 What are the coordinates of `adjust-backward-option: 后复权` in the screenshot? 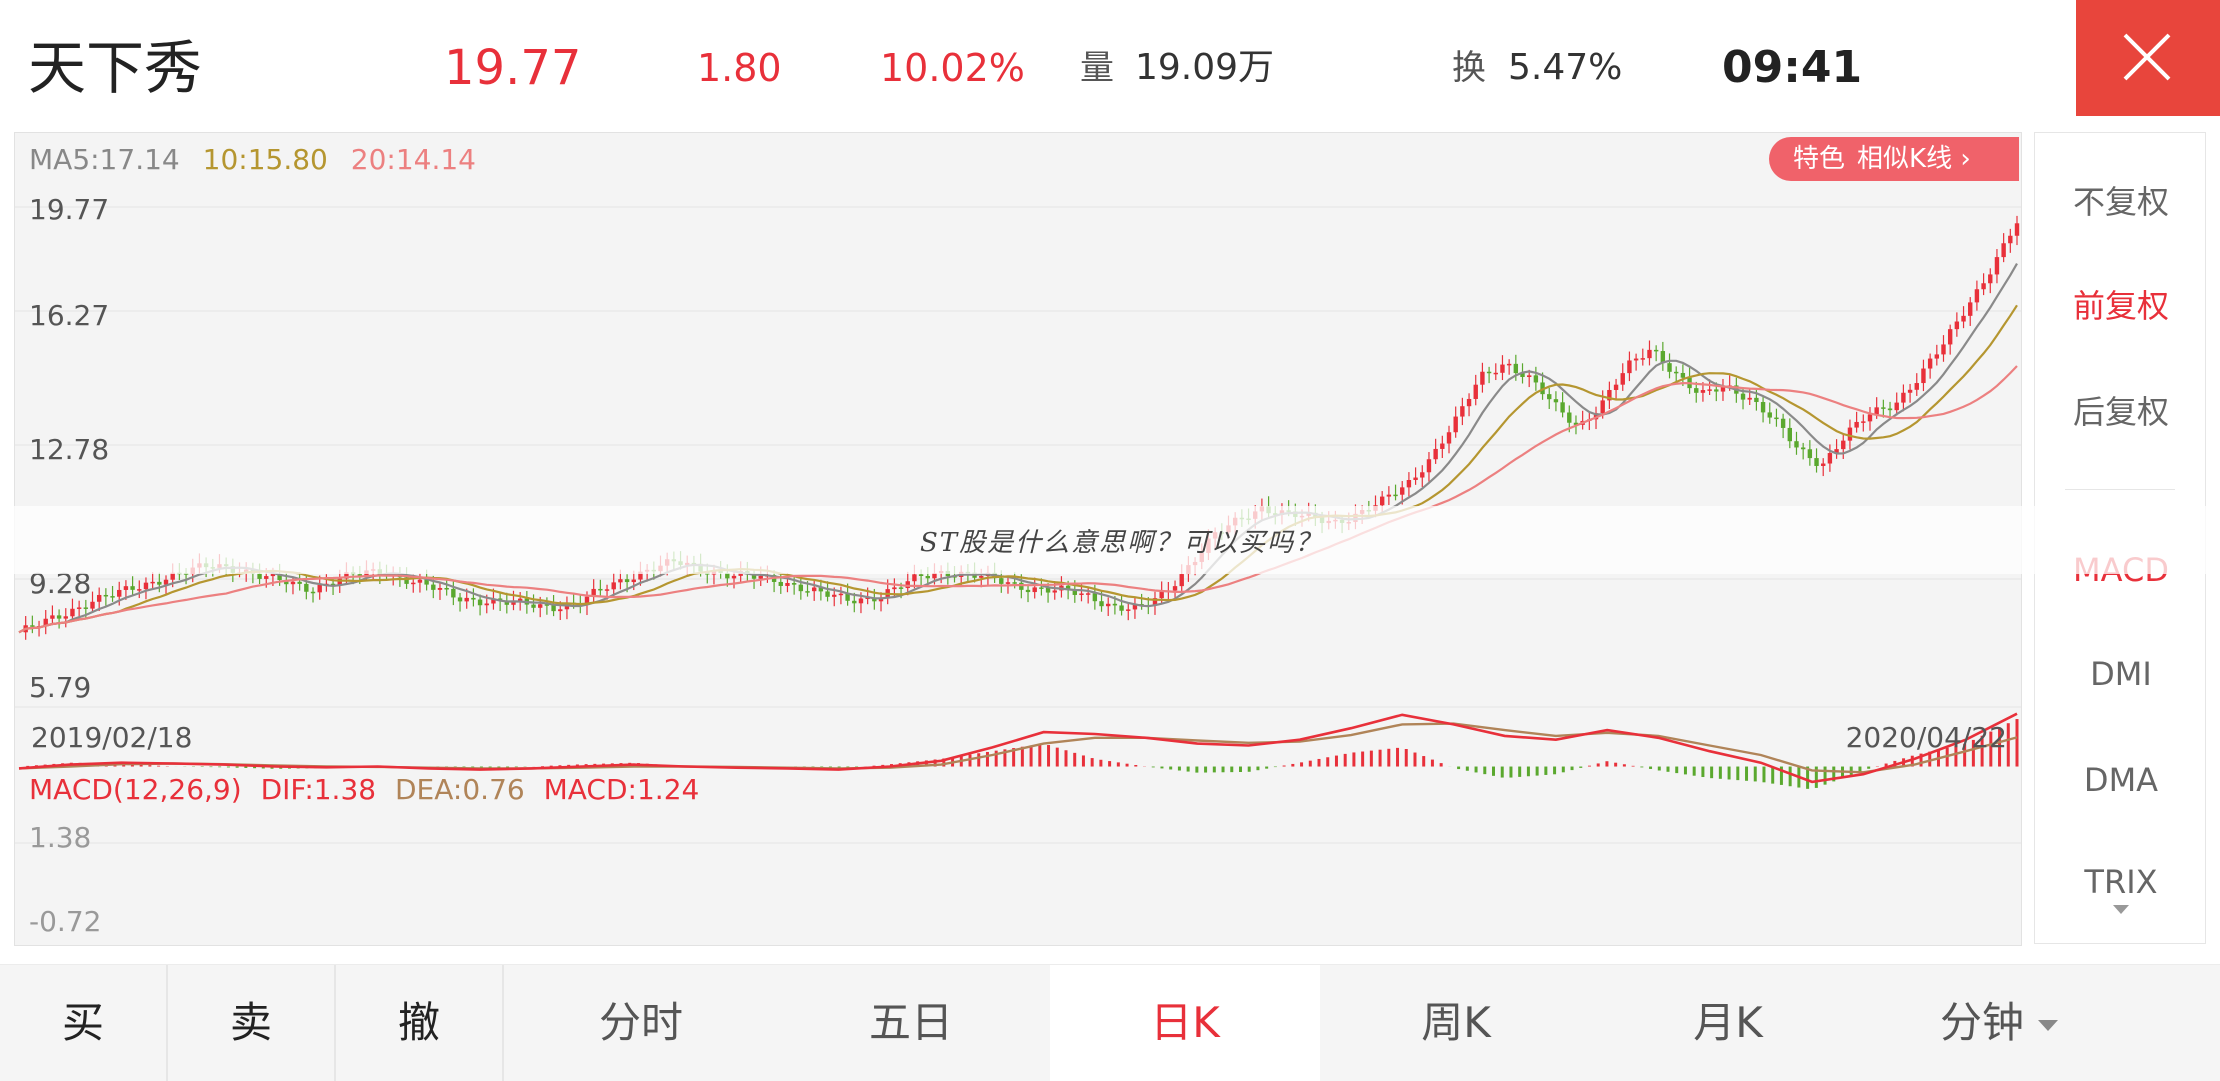 It's located at (2121, 410).